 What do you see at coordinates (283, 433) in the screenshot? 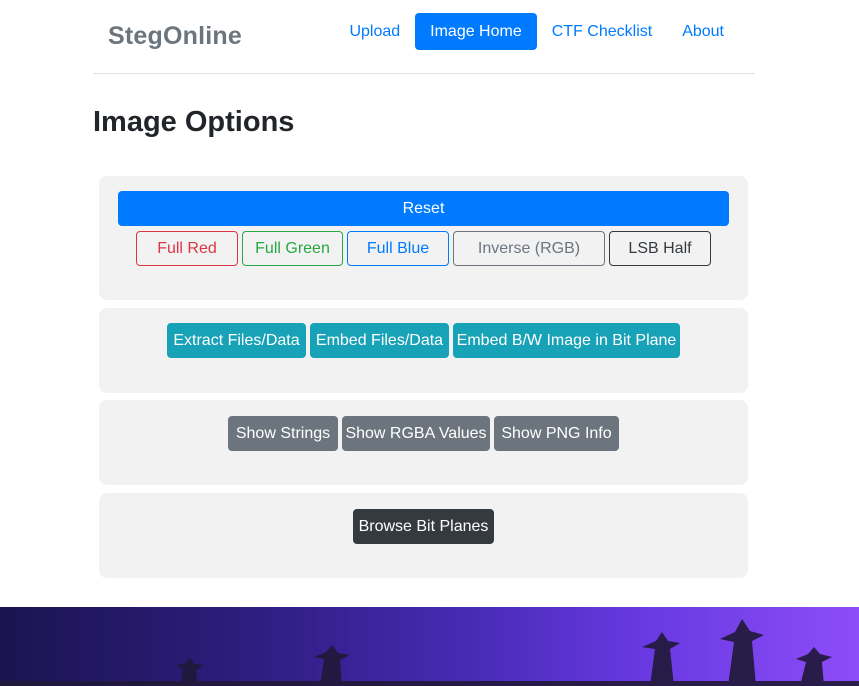
I see `show-strings-button: Show Strings` at bounding box center [283, 433].